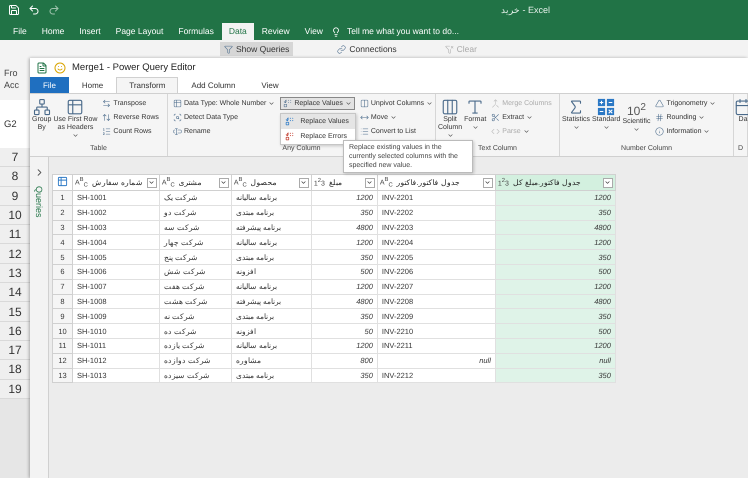  I want to click on row-header: 16, so click(15, 331).